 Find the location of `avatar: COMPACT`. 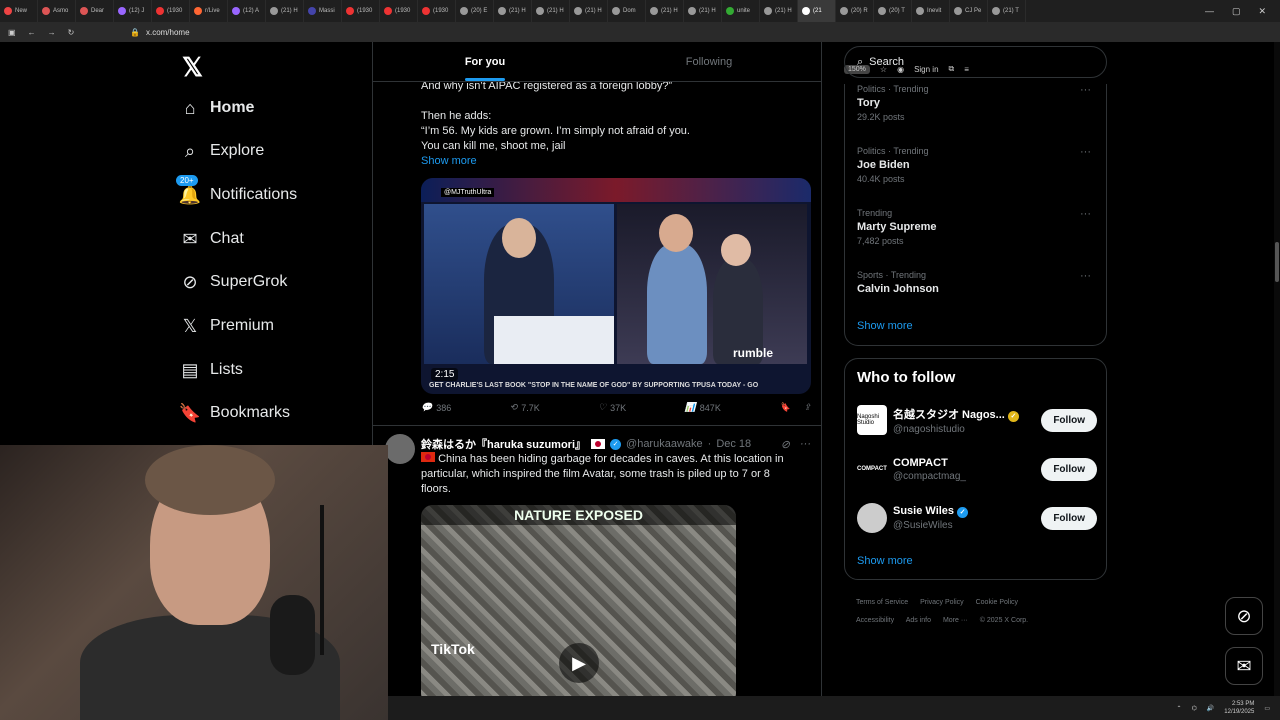

avatar: COMPACT is located at coordinates (872, 469).